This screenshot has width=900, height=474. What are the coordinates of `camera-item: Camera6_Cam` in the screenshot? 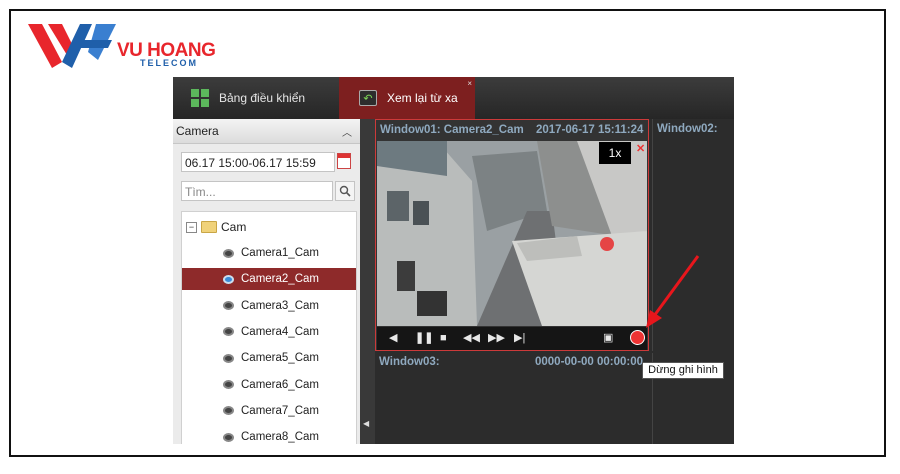 It's located at (269, 385).